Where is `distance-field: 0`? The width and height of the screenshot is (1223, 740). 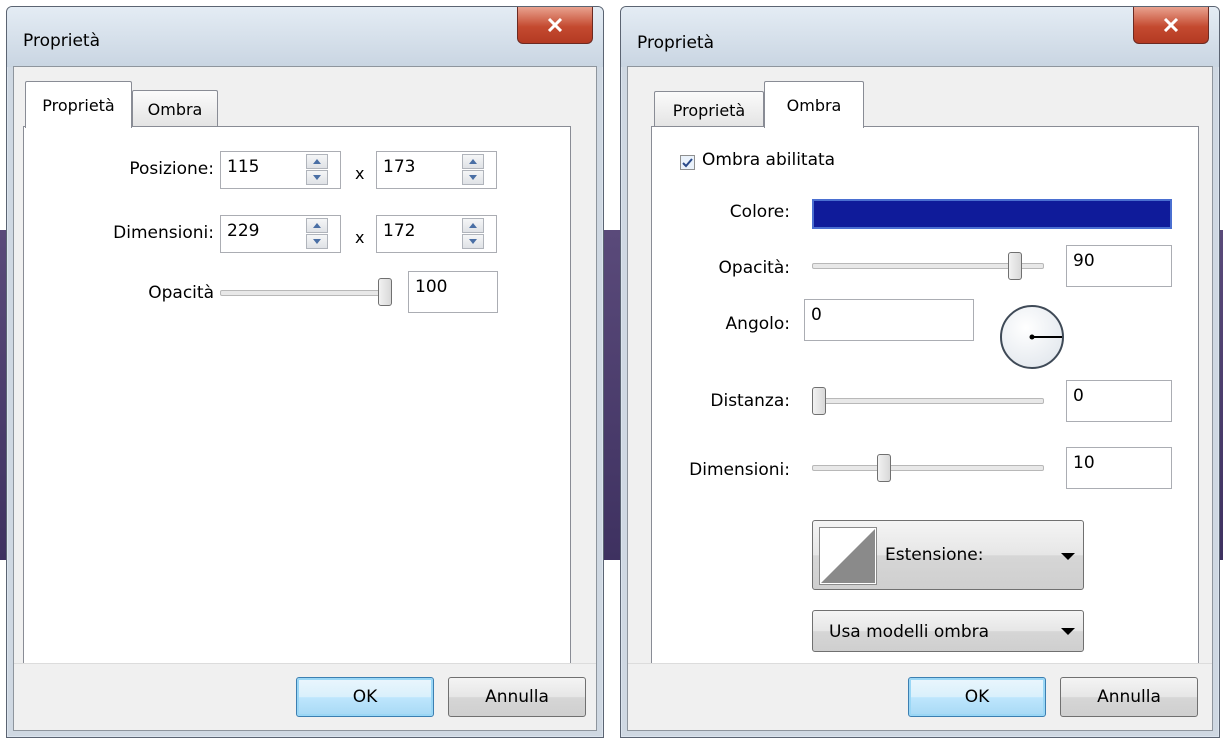
distance-field: 0 is located at coordinates (1119, 401).